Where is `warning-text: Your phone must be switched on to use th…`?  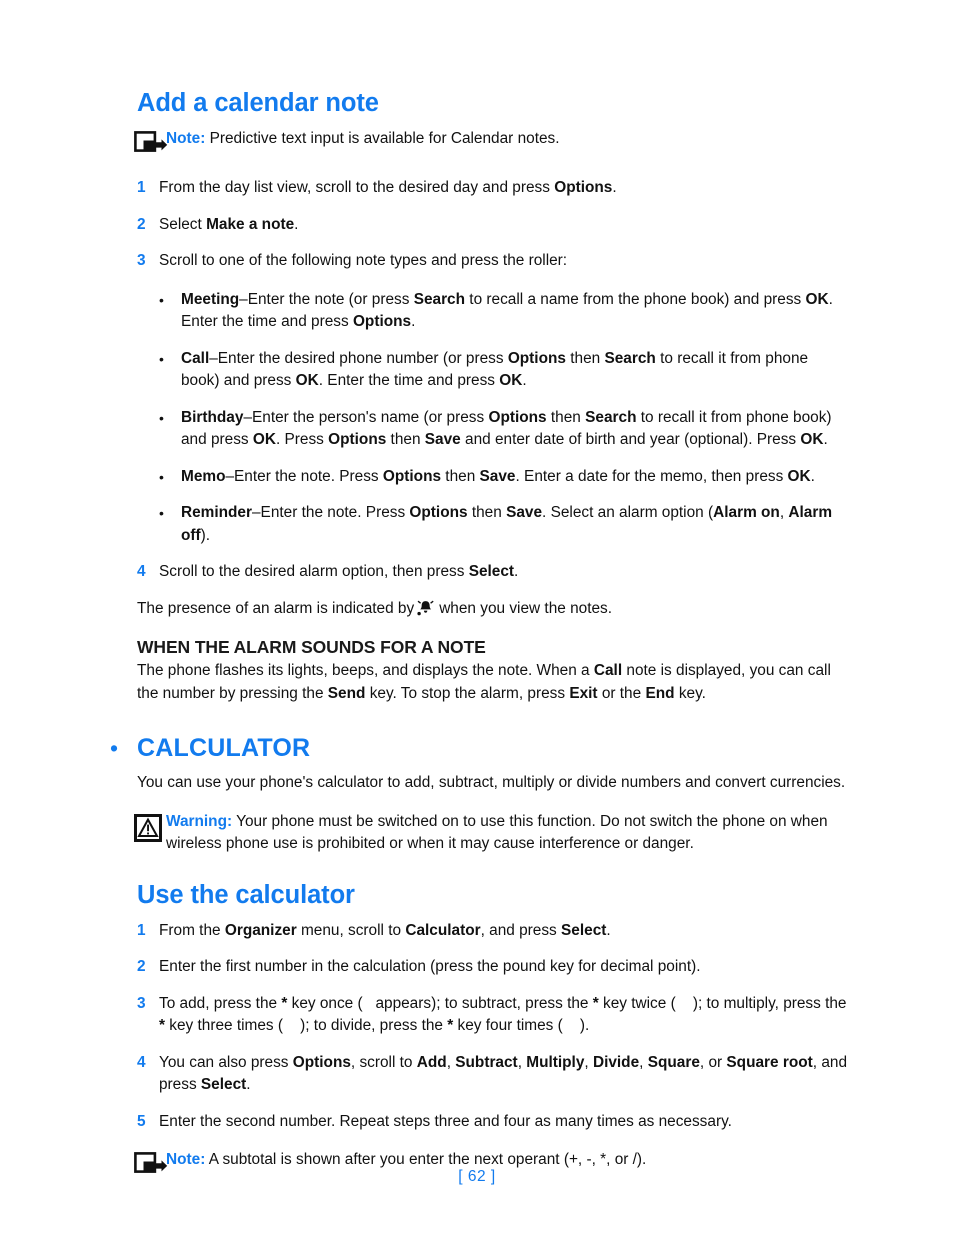
warning-text: Your phone must be switched on to use th… is located at coordinates (497, 832).